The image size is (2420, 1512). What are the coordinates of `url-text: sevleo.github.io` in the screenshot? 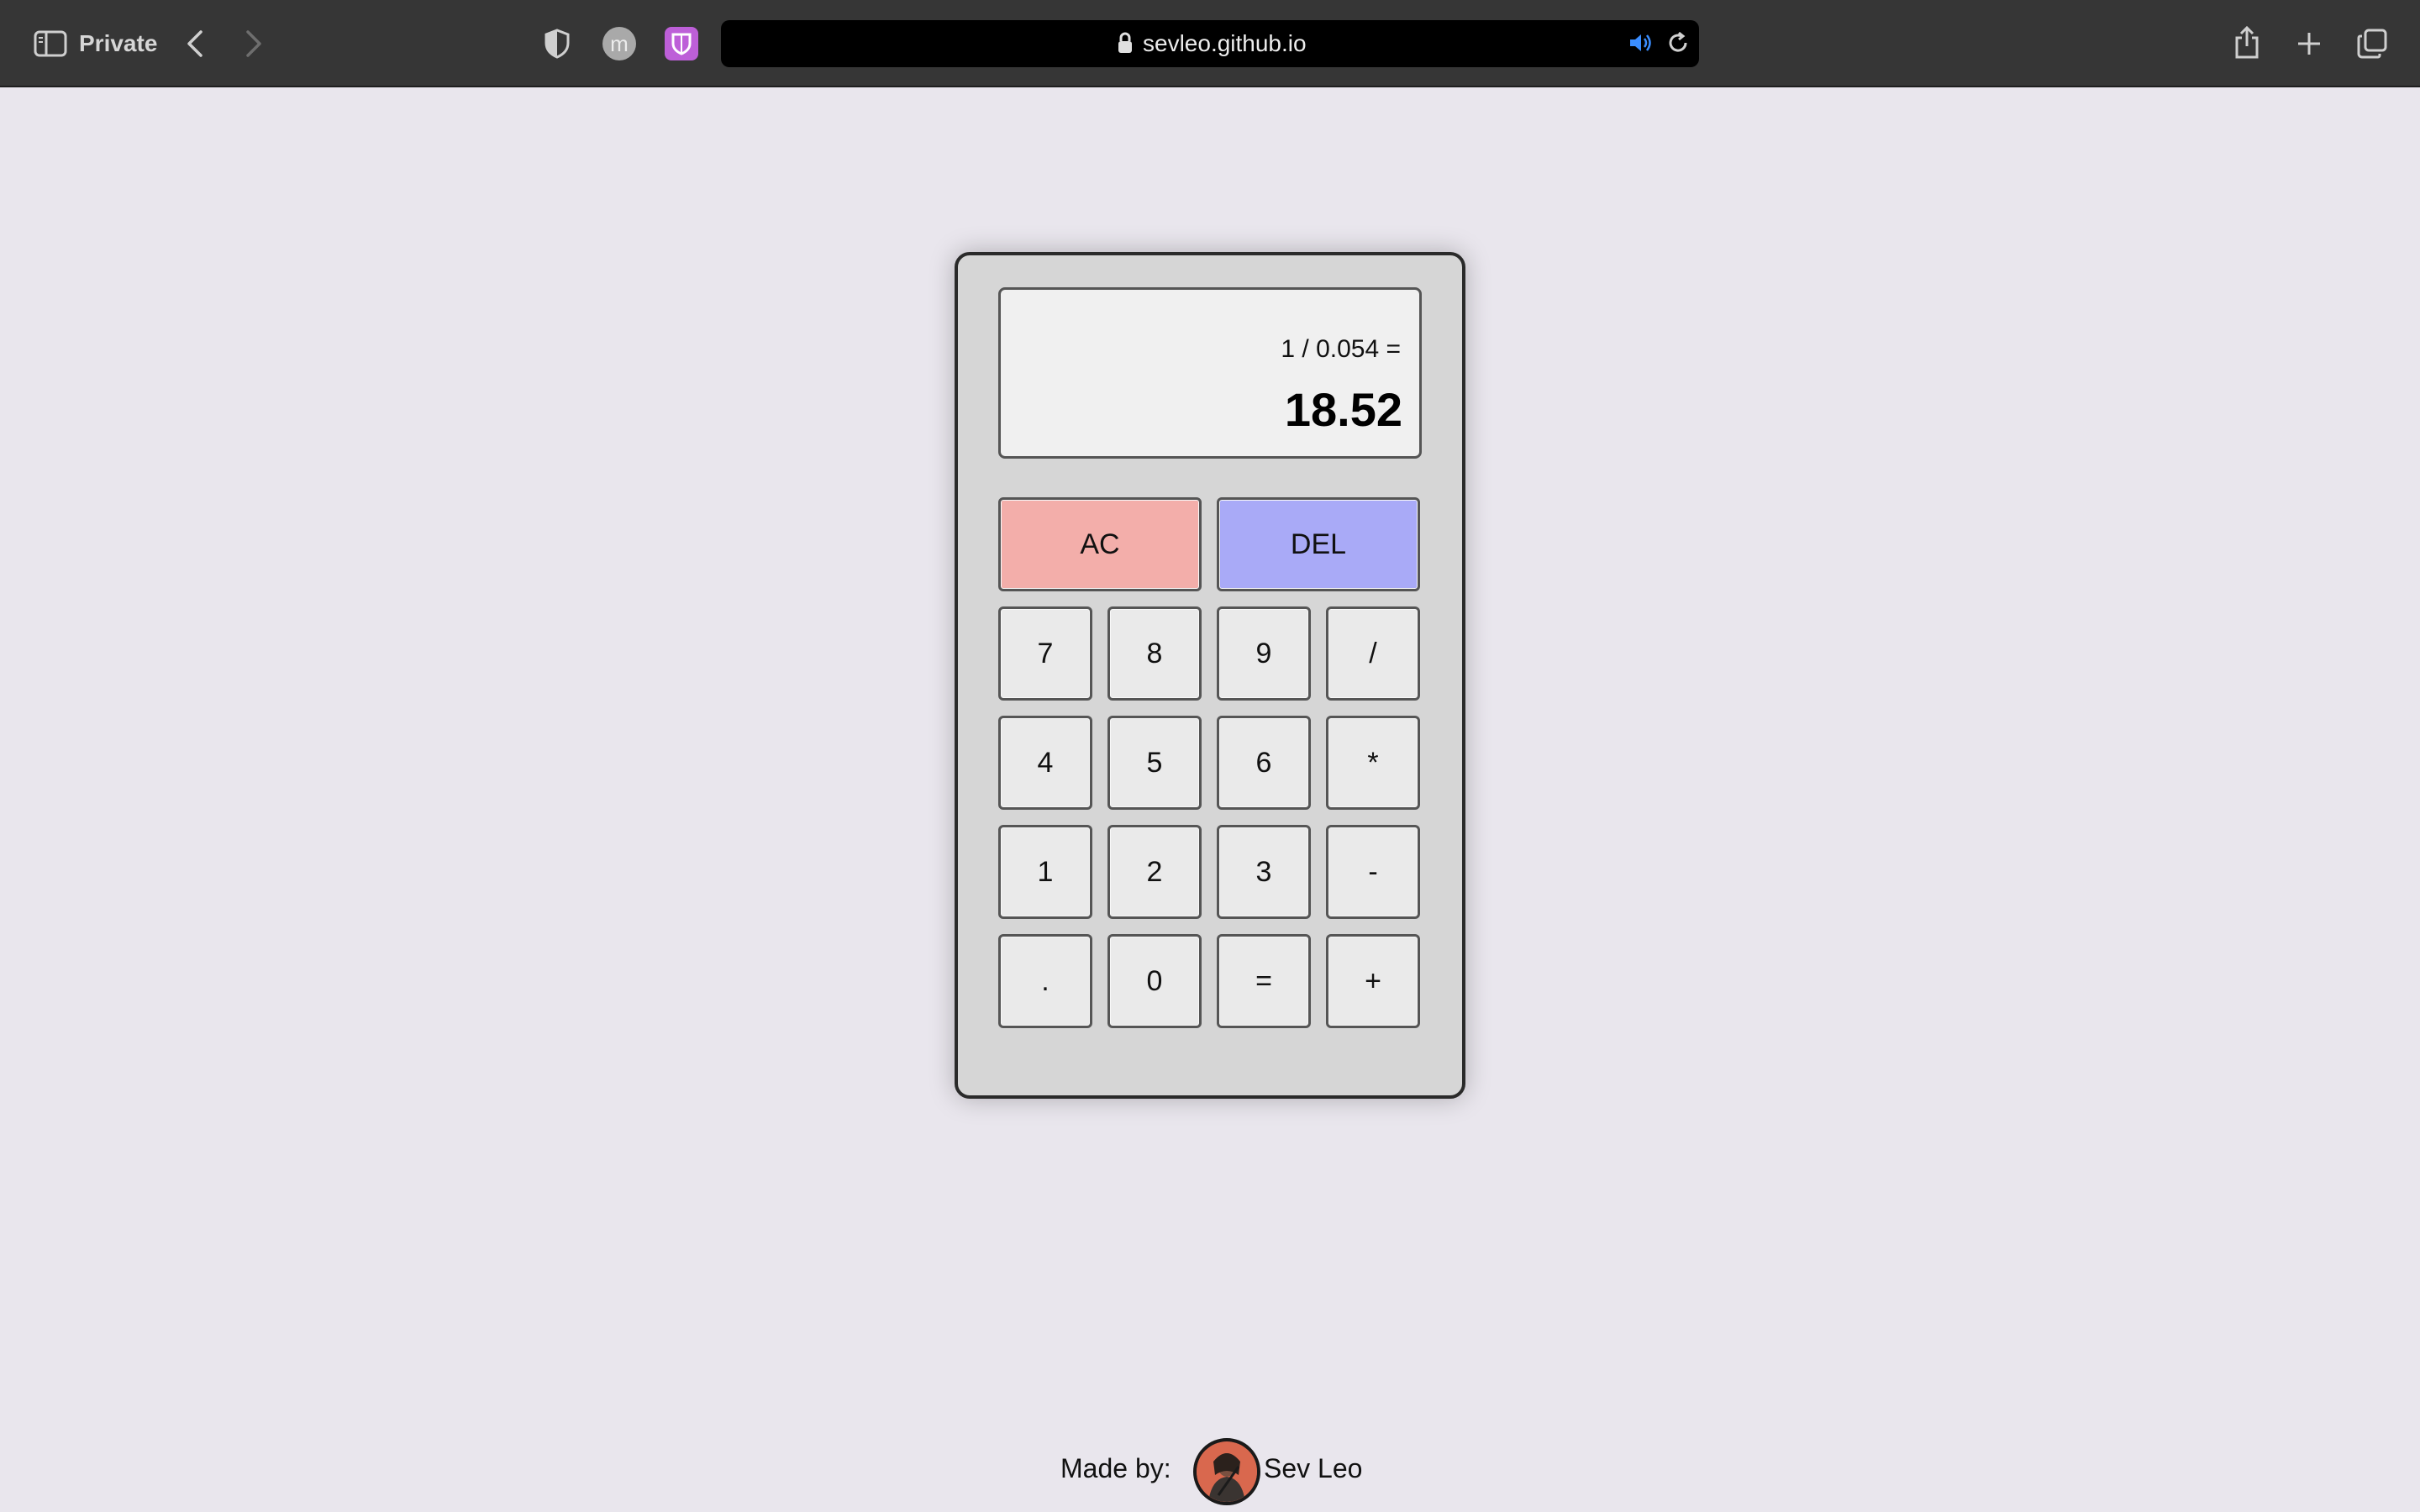 It's located at (1225, 43).